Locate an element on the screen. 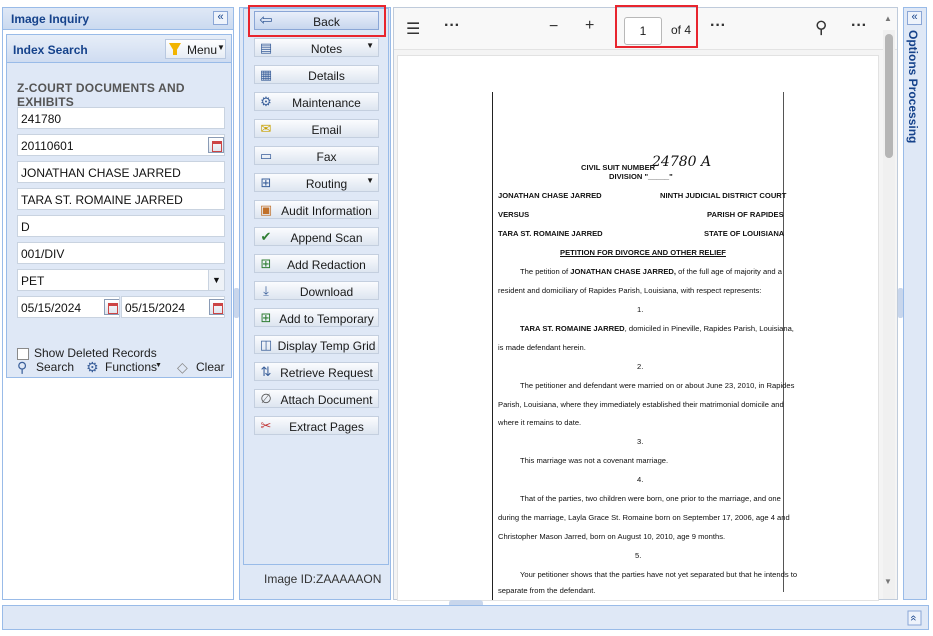 This screenshot has height=636, width=933. functions-button: ⚙ Functions ▼ is located at coordinates (126, 367).